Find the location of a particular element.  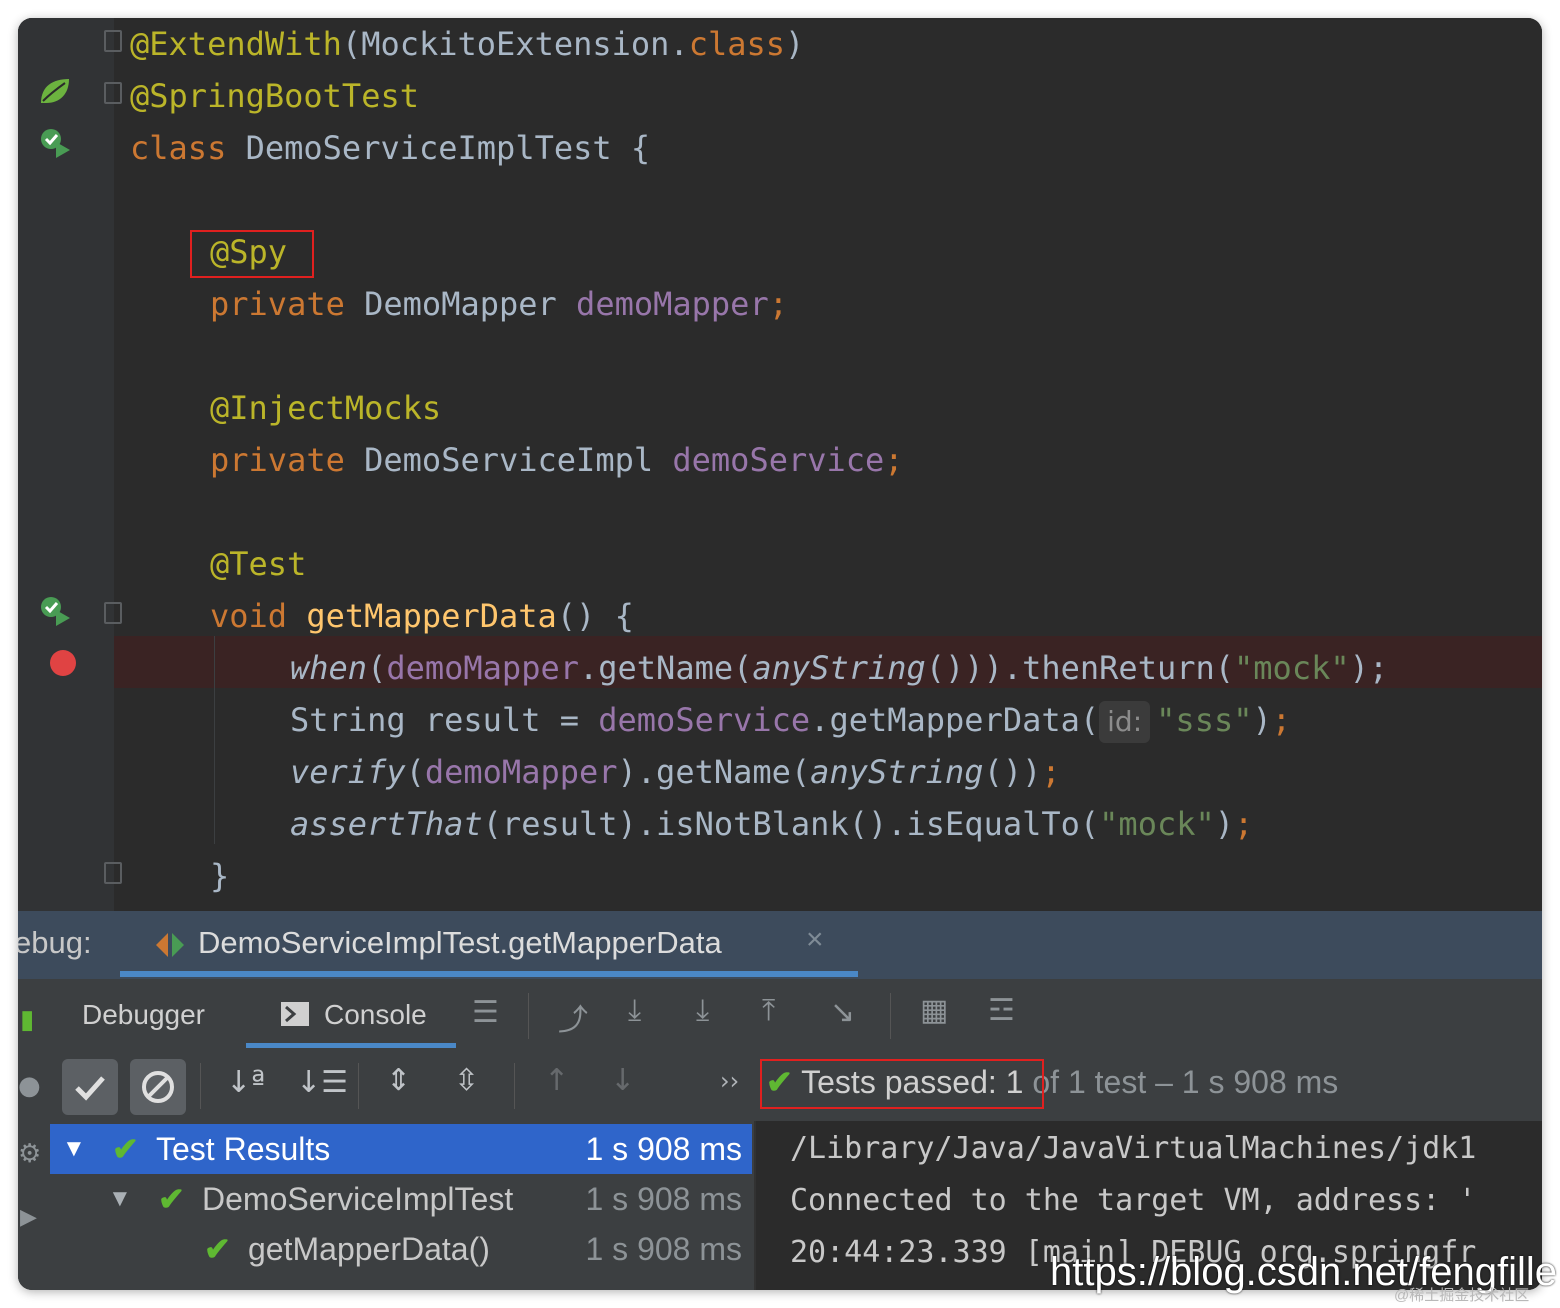

code-line: verify(demoMapper).getName(anyString()); is located at coordinates (675, 772).